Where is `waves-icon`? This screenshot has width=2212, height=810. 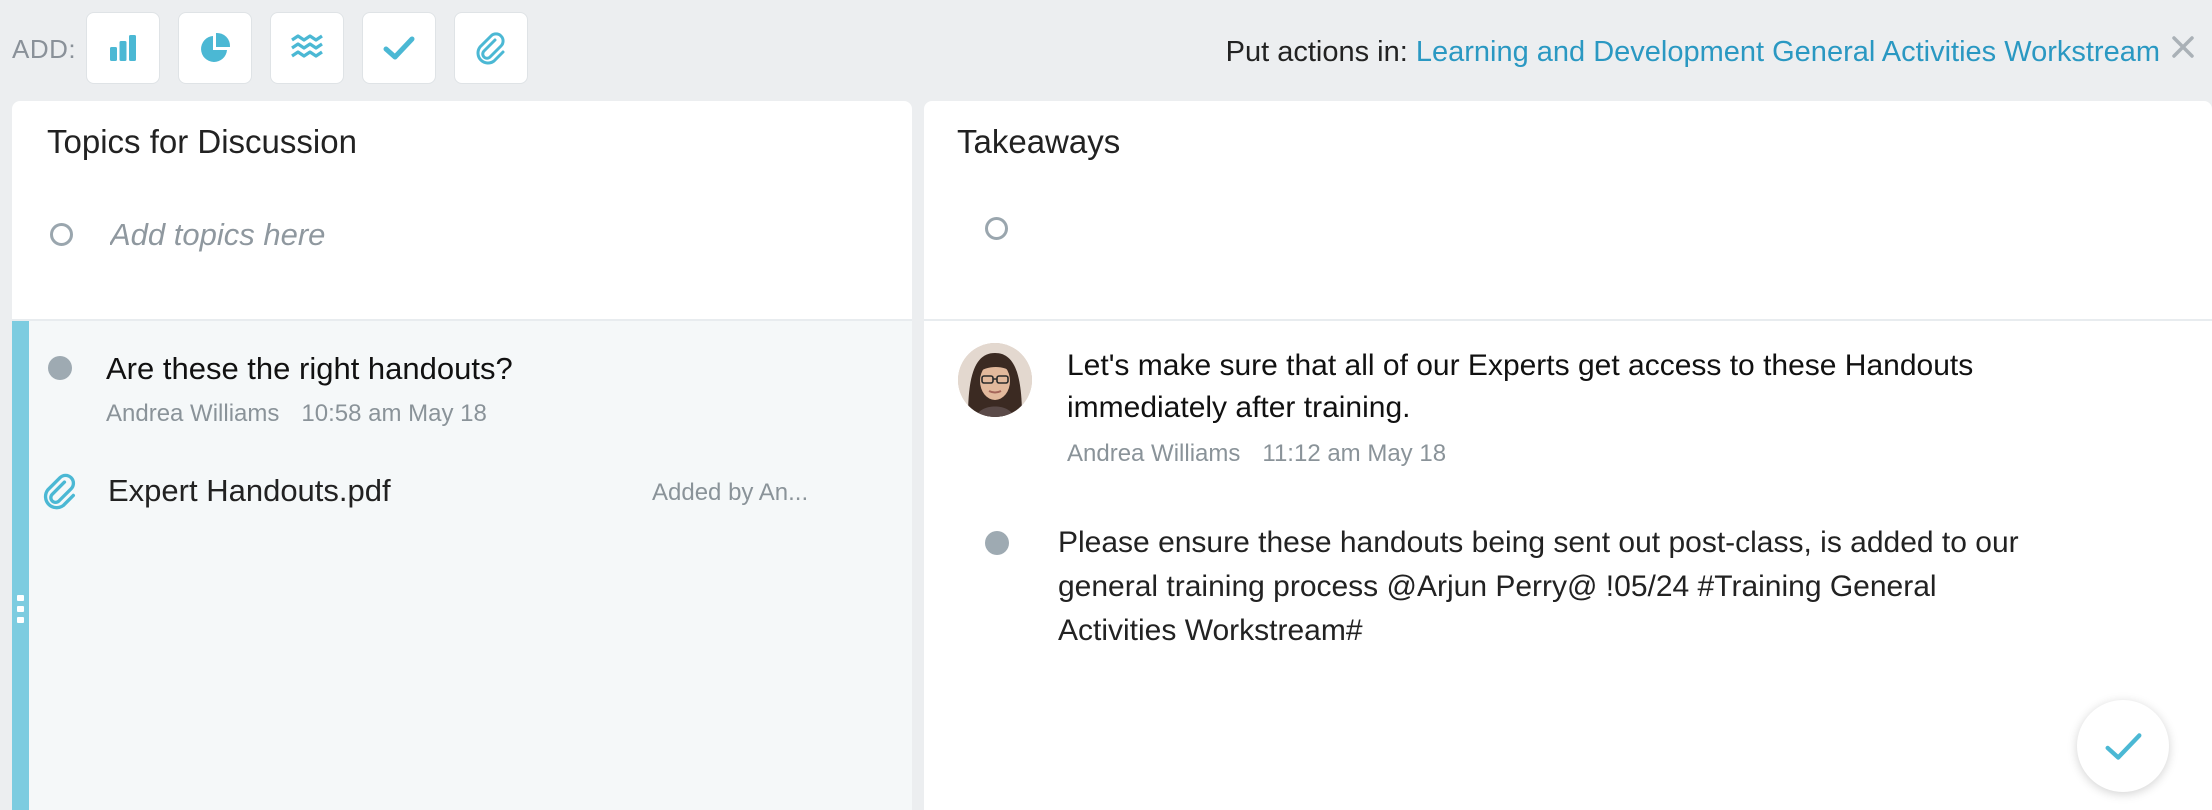
waves-icon is located at coordinates (307, 46).